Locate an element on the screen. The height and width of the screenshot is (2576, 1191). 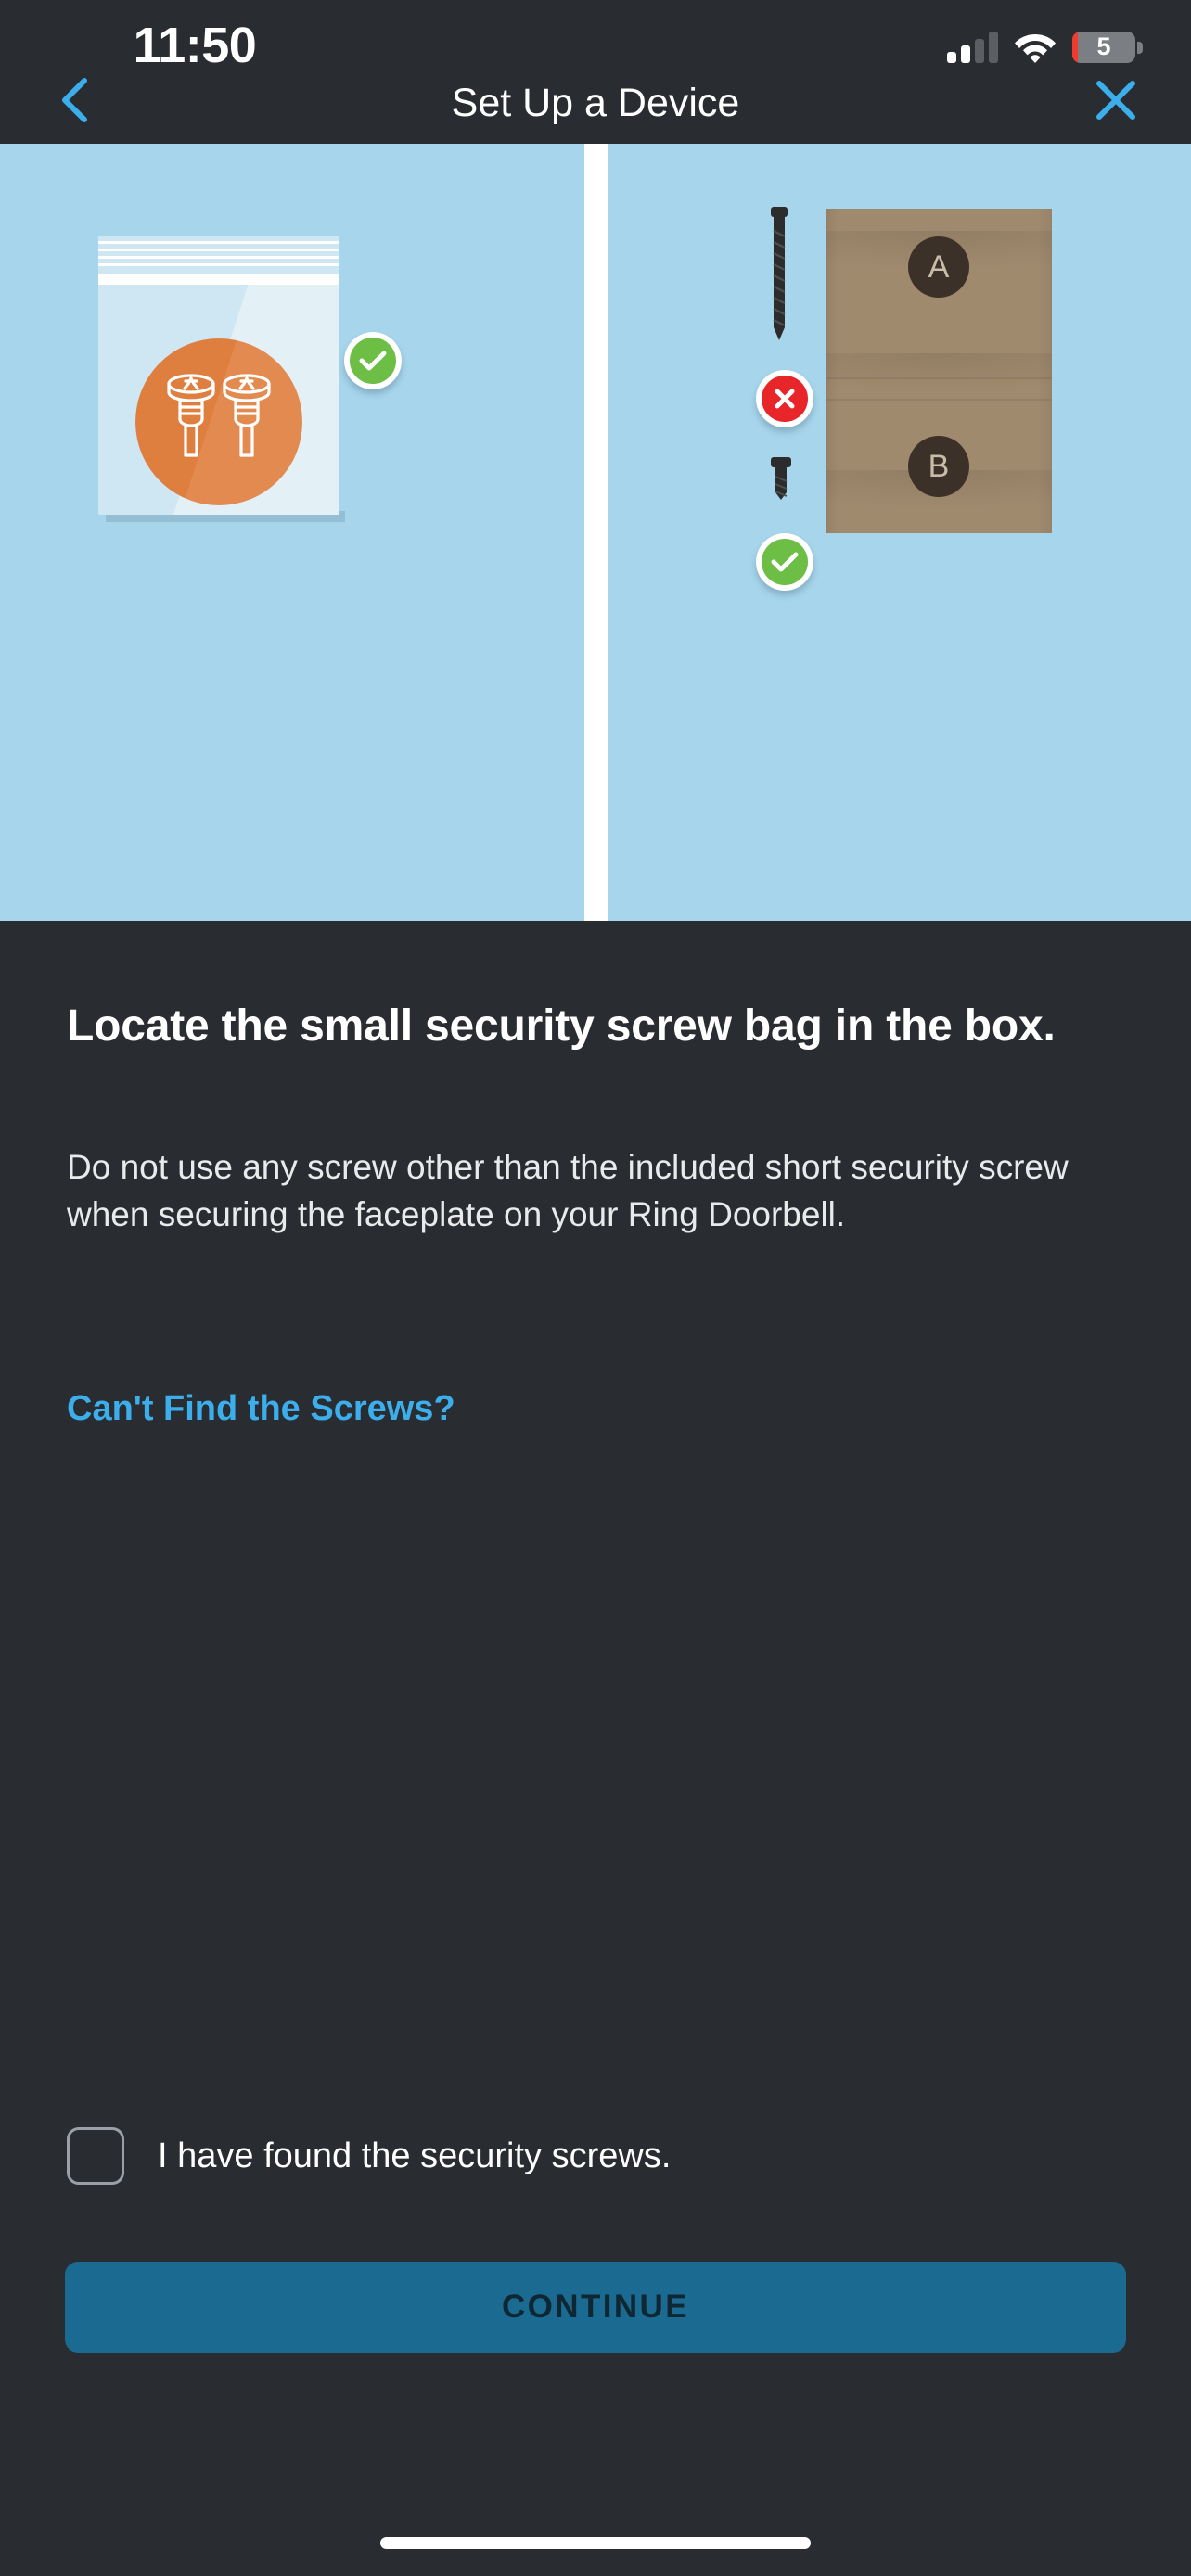
found-screws-checkbox-label: I have found the security screws. is located at coordinates (415, 2155).